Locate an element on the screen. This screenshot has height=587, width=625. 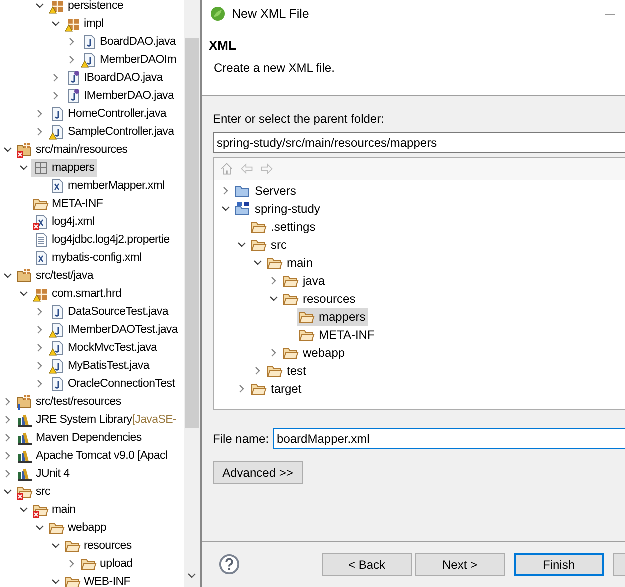
home-icon is located at coordinates (227, 169).